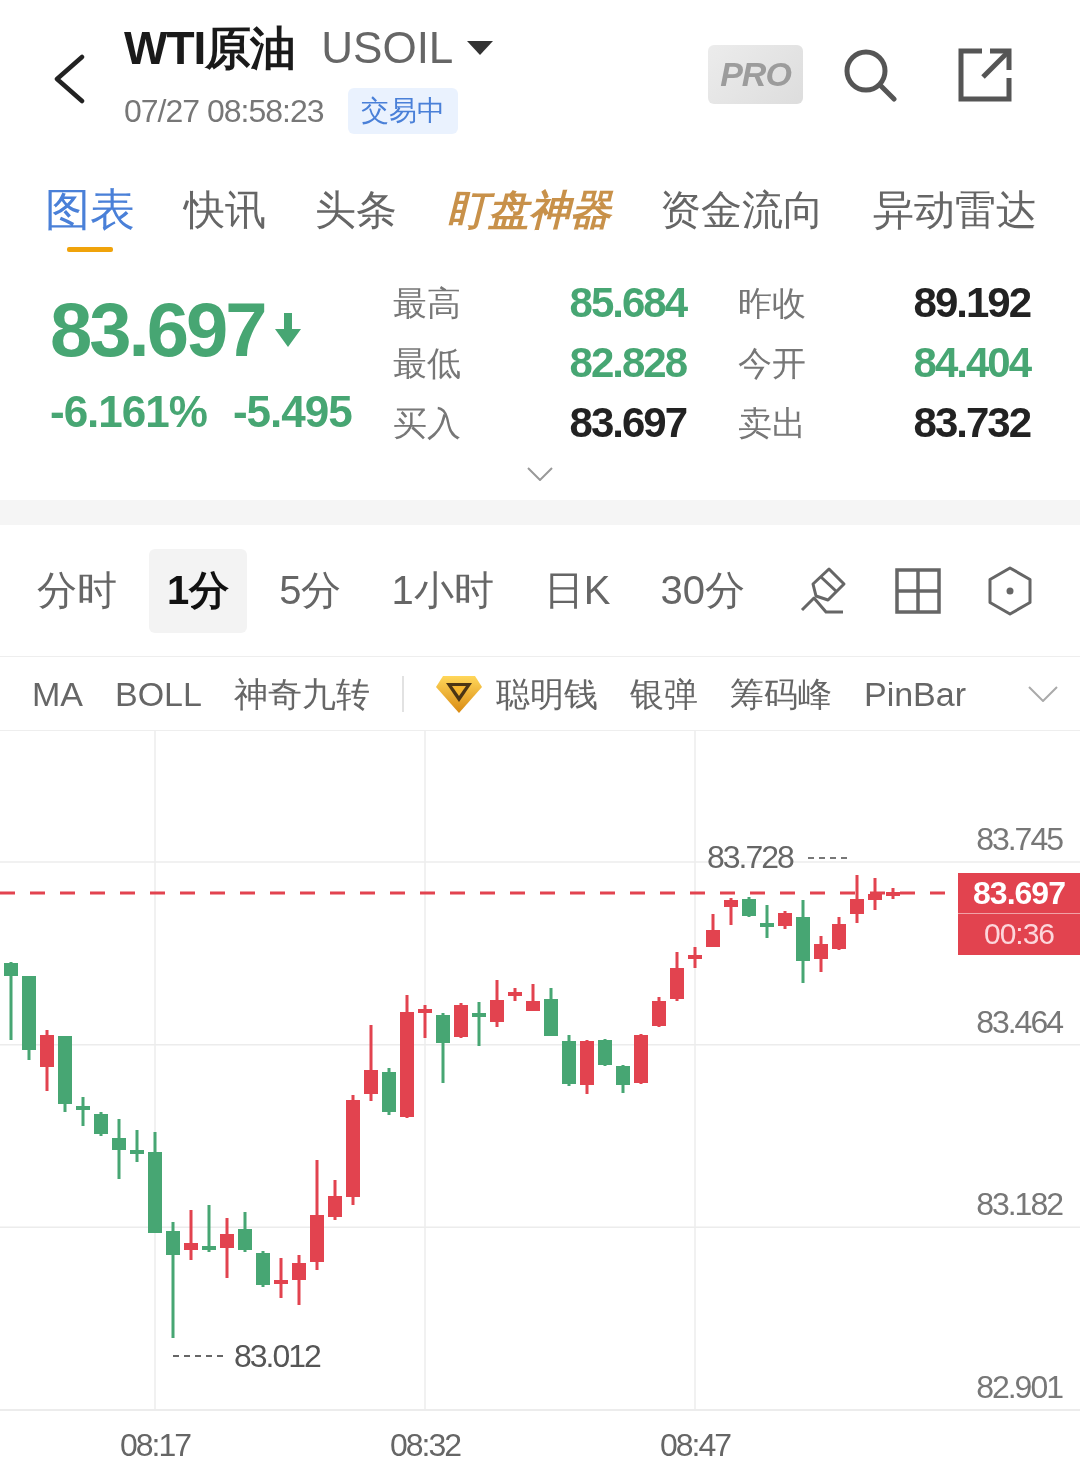  What do you see at coordinates (224, 111) in the screenshot?
I see `quote-timestamp: 07/27 08:58:23` at bounding box center [224, 111].